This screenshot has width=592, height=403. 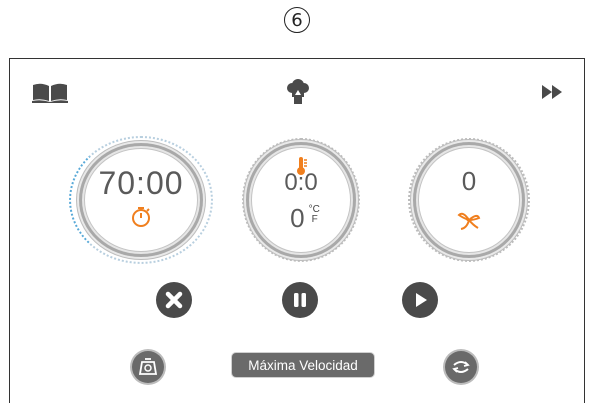 What do you see at coordinates (301, 200) in the screenshot?
I see `temperature-dial: 0:0 0 °C F` at bounding box center [301, 200].